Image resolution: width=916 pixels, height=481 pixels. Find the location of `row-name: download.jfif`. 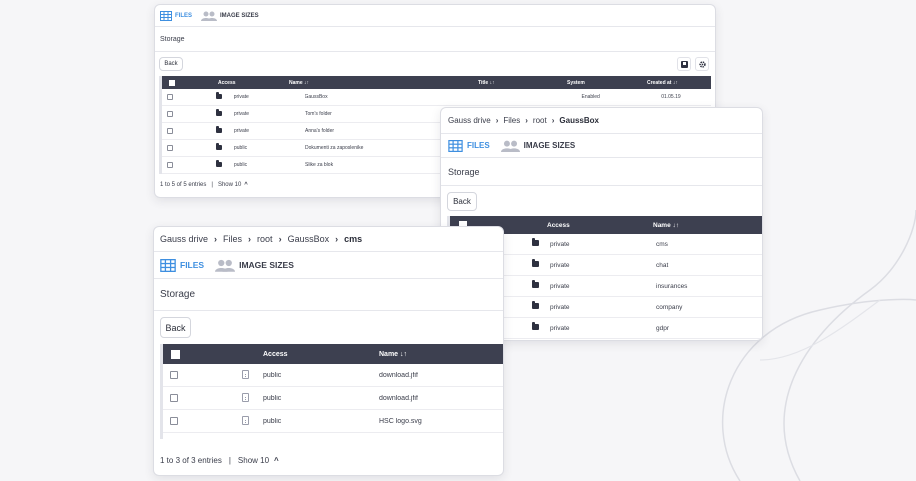

row-name: download.jfif is located at coordinates (398, 398).